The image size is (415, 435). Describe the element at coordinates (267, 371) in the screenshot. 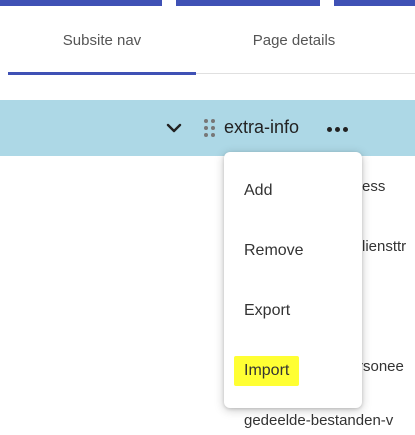

I see `menu-item-label-highlighted: Import` at that location.